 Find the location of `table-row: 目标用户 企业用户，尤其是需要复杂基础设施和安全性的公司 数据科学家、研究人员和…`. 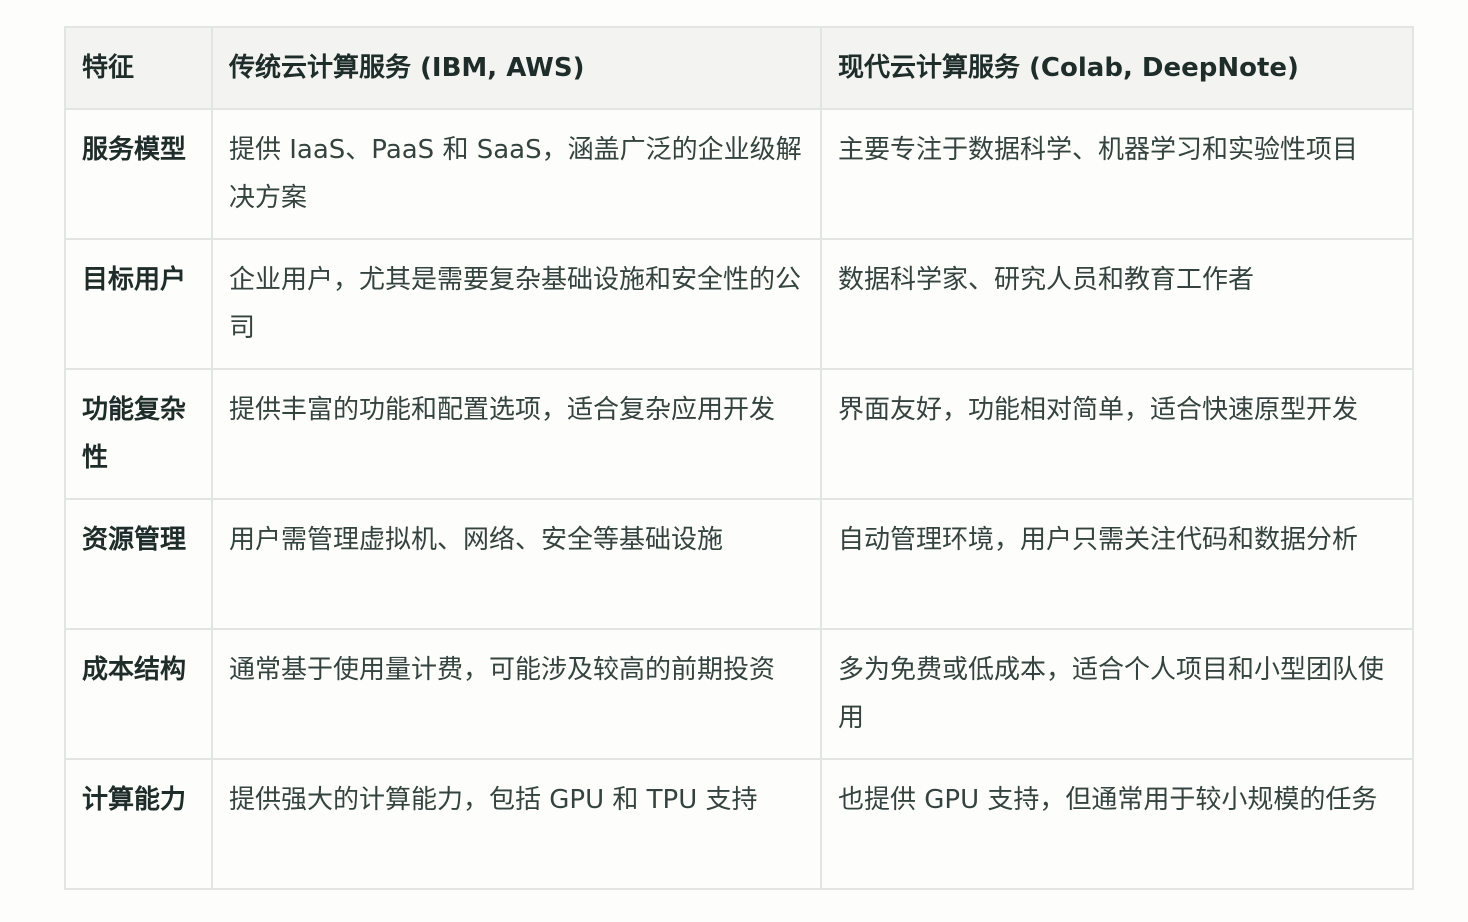

table-row: 目标用户 企业用户，尤其是需要复杂基础设施和安全性的公司 数据科学家、研究人员和… is located at coordinates (739, 304).